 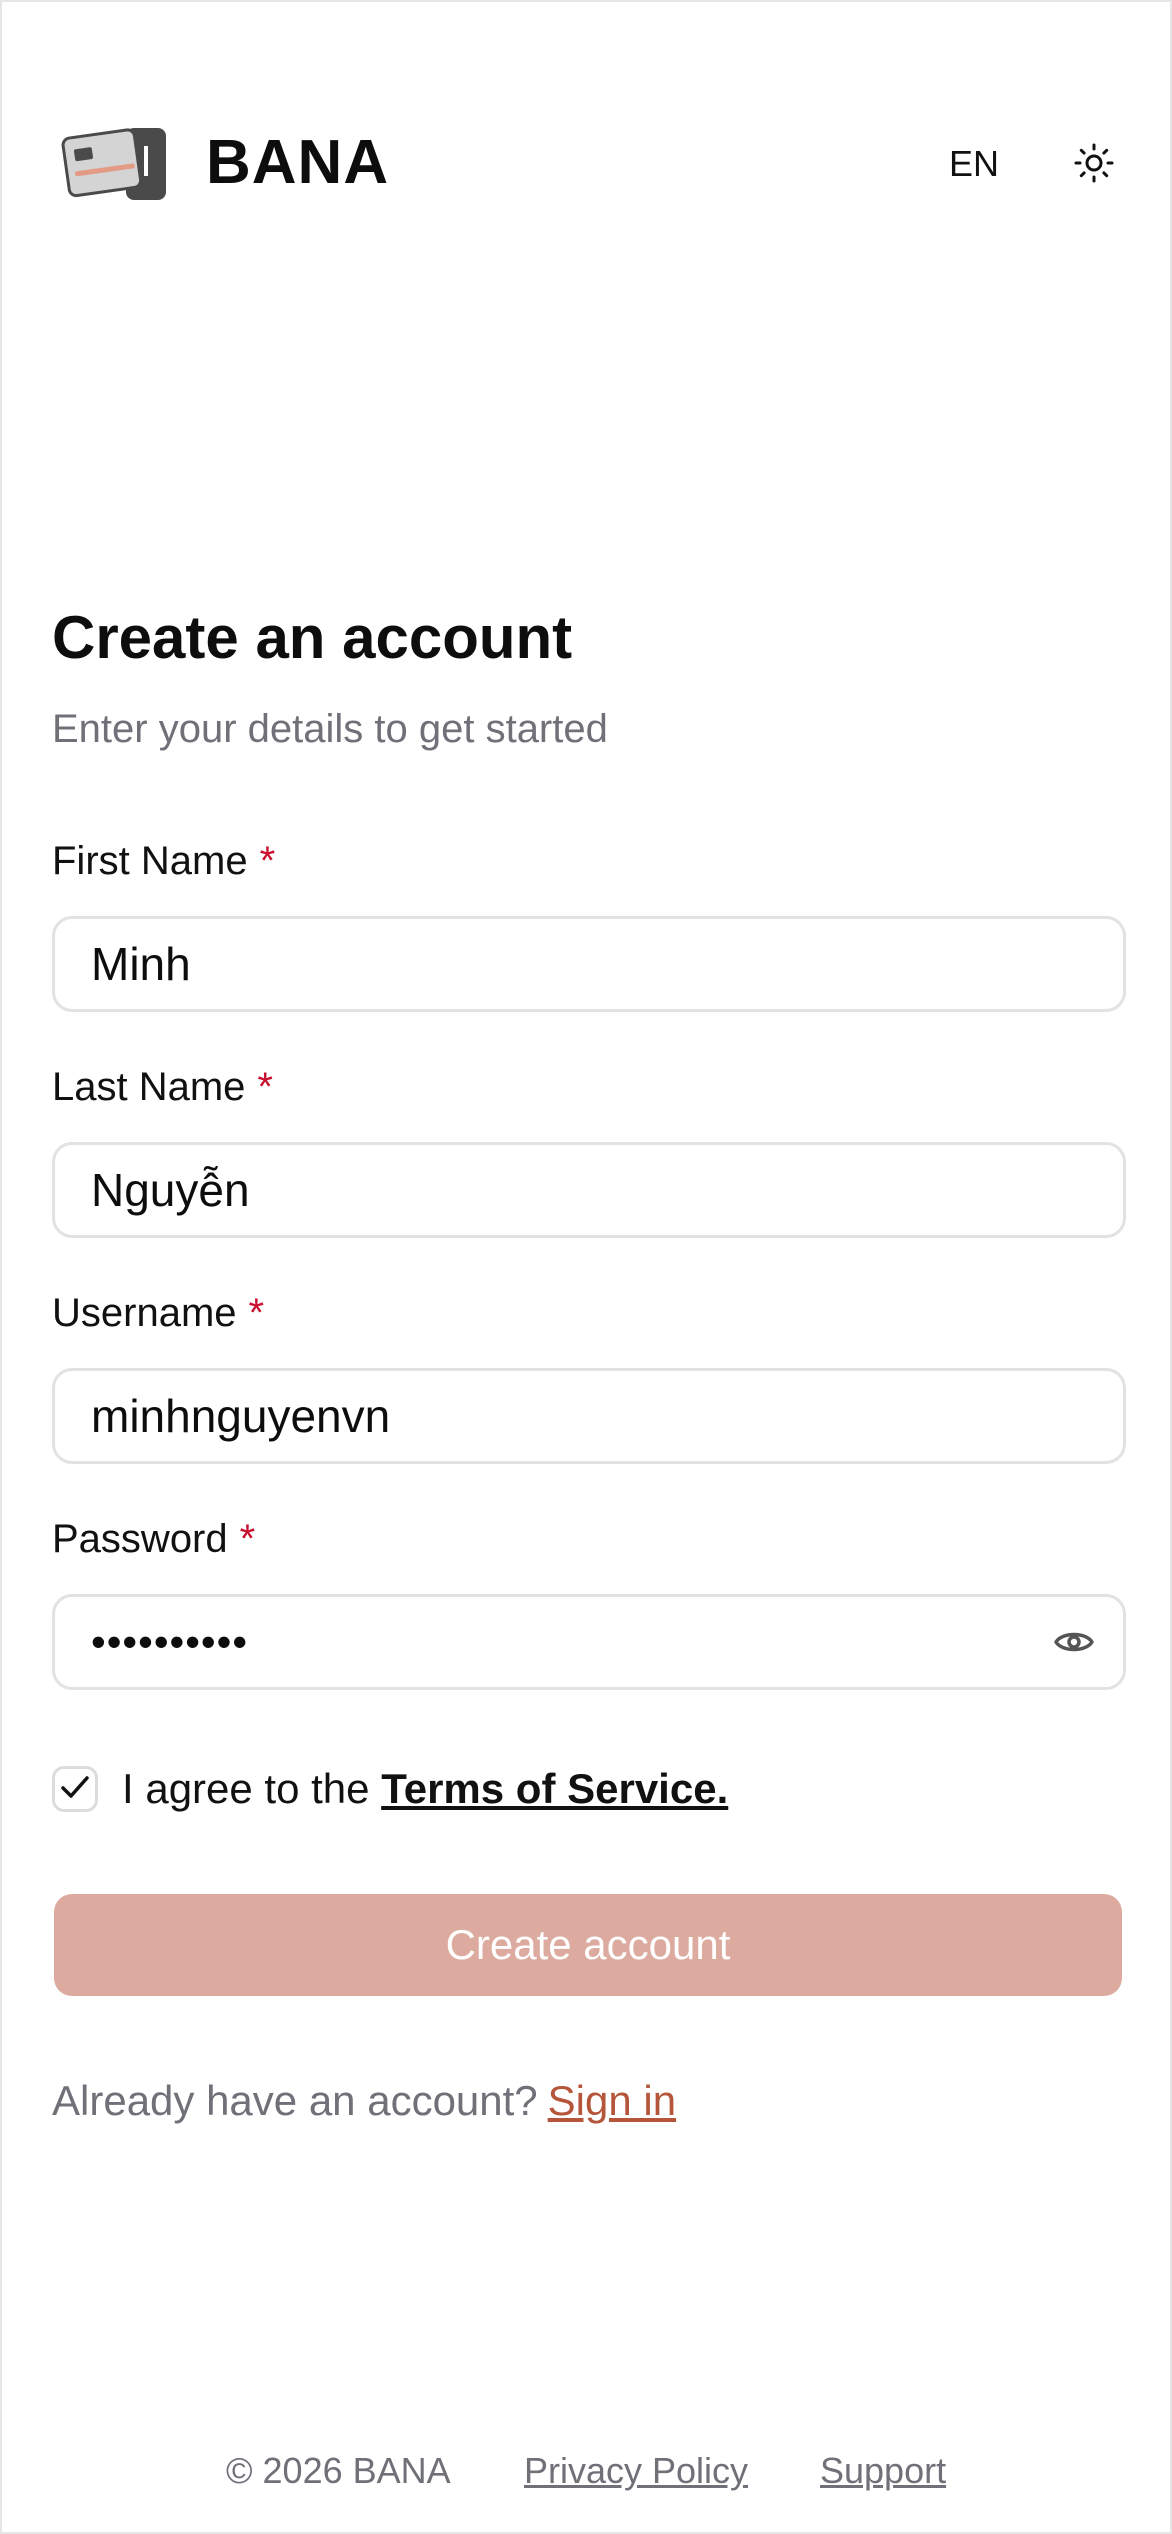 I want to click on footer: © 2026 BANA Privacy Policy Support, so click(x=586, y=2471).